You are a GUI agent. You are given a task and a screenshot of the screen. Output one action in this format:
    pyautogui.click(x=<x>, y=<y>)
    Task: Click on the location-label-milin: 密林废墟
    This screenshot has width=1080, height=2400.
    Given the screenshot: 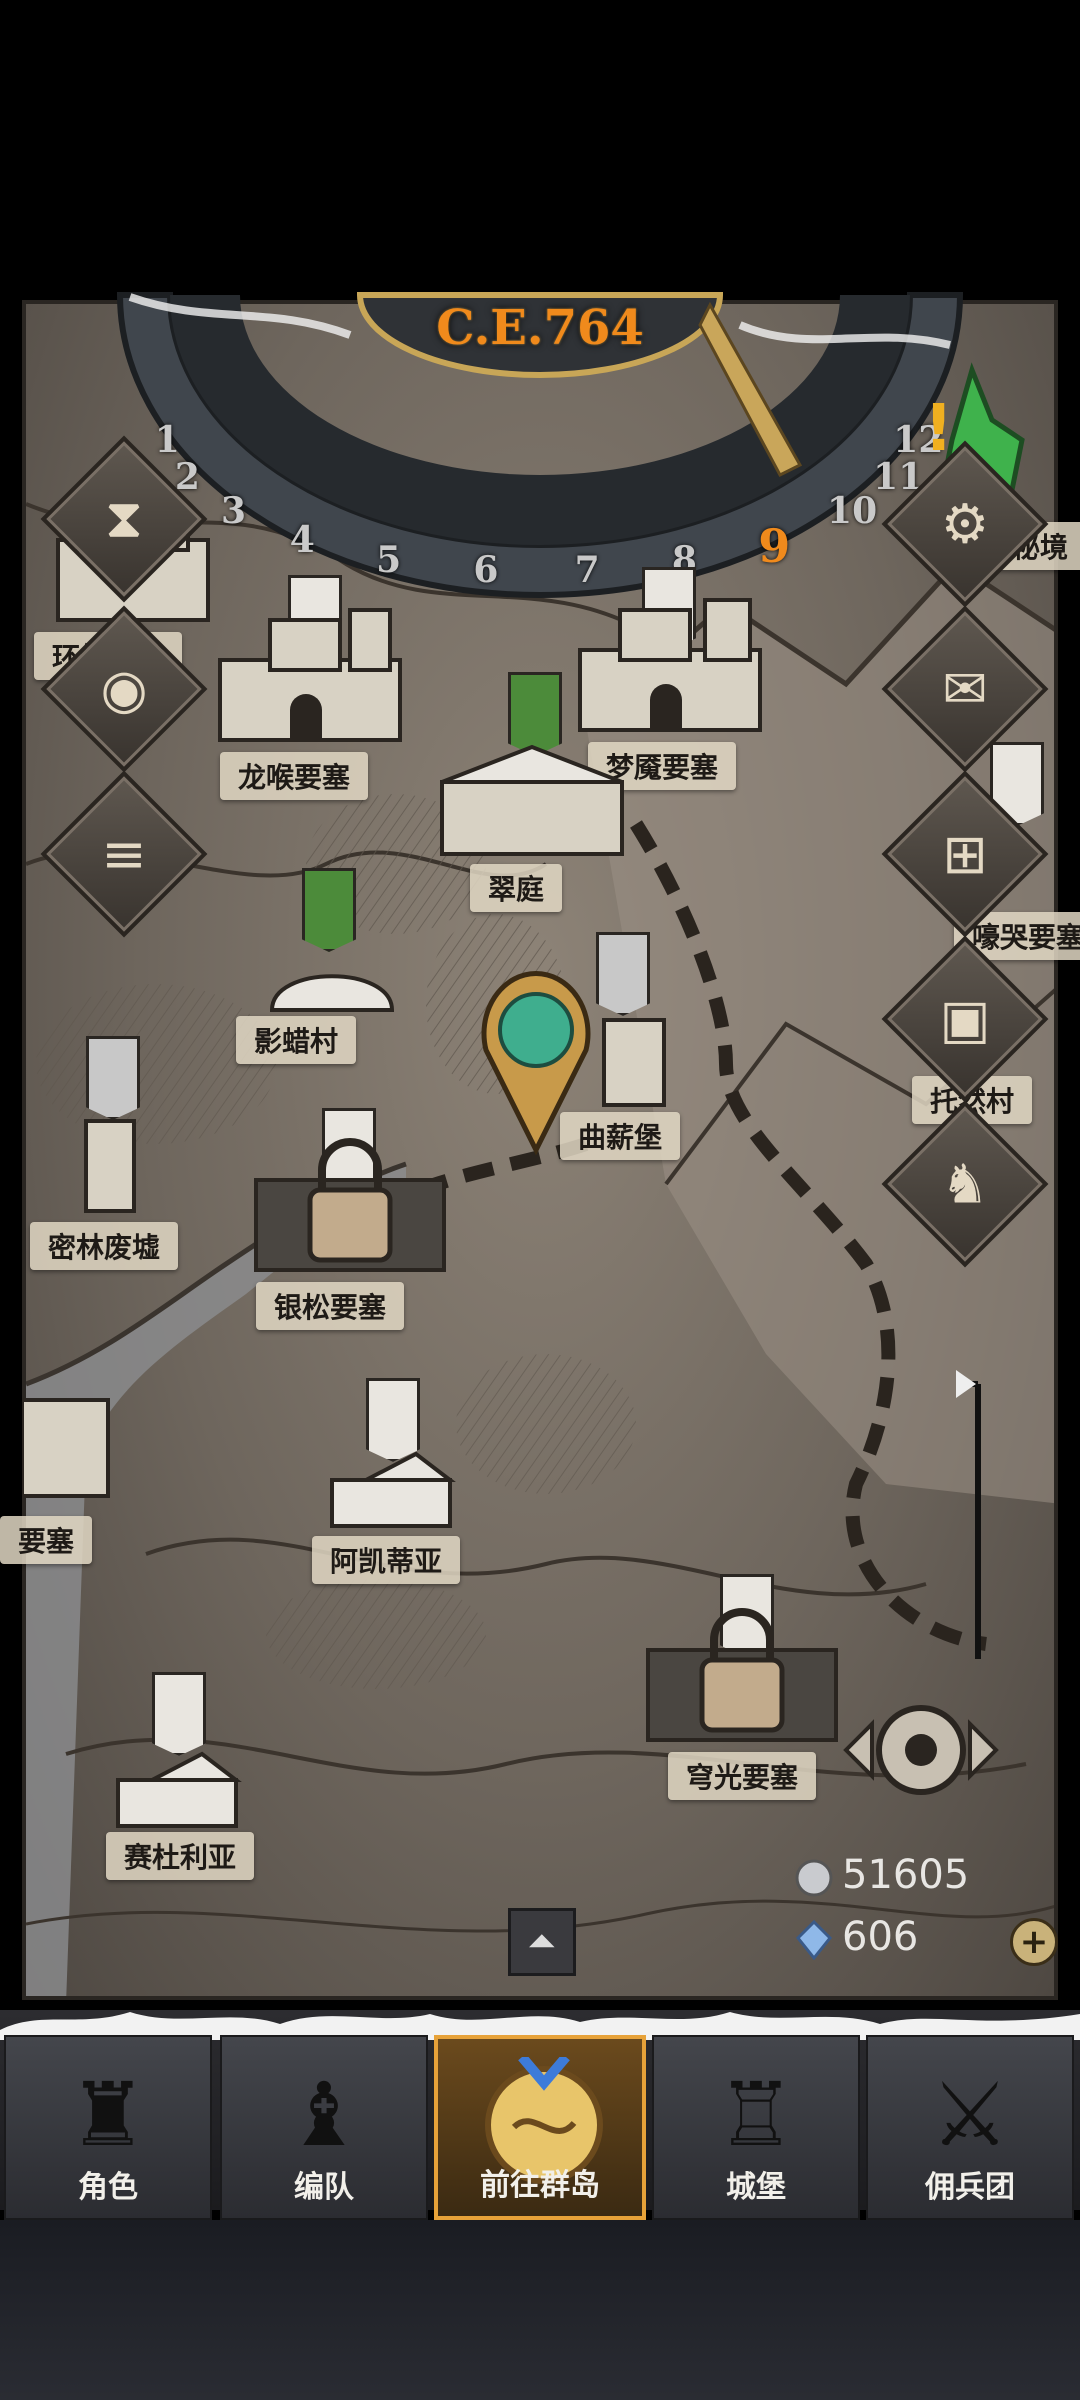 What is the action you would take?
    pyautogui.click(x=104, y=1246)
    